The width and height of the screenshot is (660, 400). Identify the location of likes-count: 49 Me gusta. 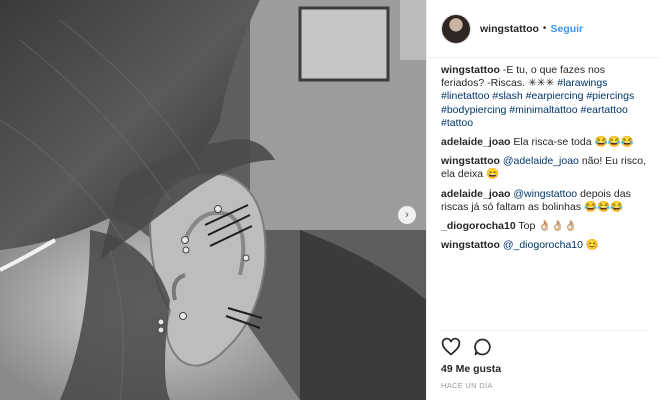
(544, 369).